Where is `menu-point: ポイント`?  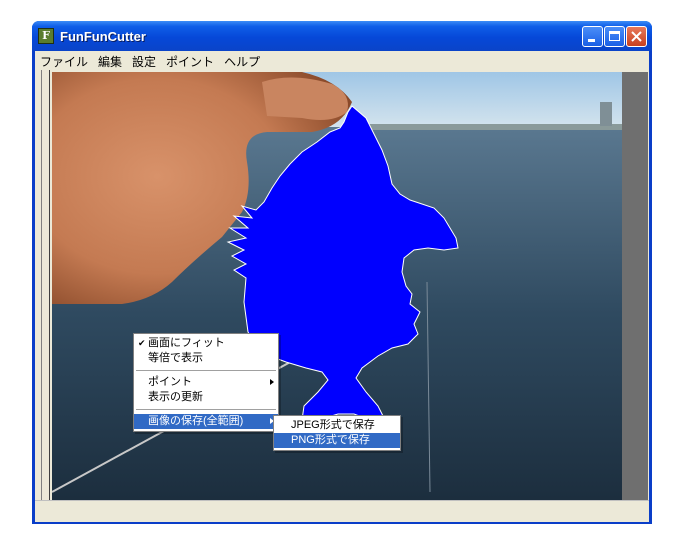 menu-point: ポイント is located at coordinates (190, 60).